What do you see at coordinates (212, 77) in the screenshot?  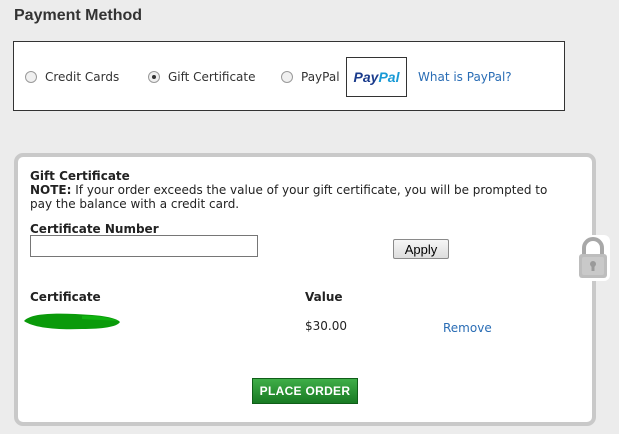 I see `gift-certificate-label: Gift Certificate` at bounding box center [212, 77].